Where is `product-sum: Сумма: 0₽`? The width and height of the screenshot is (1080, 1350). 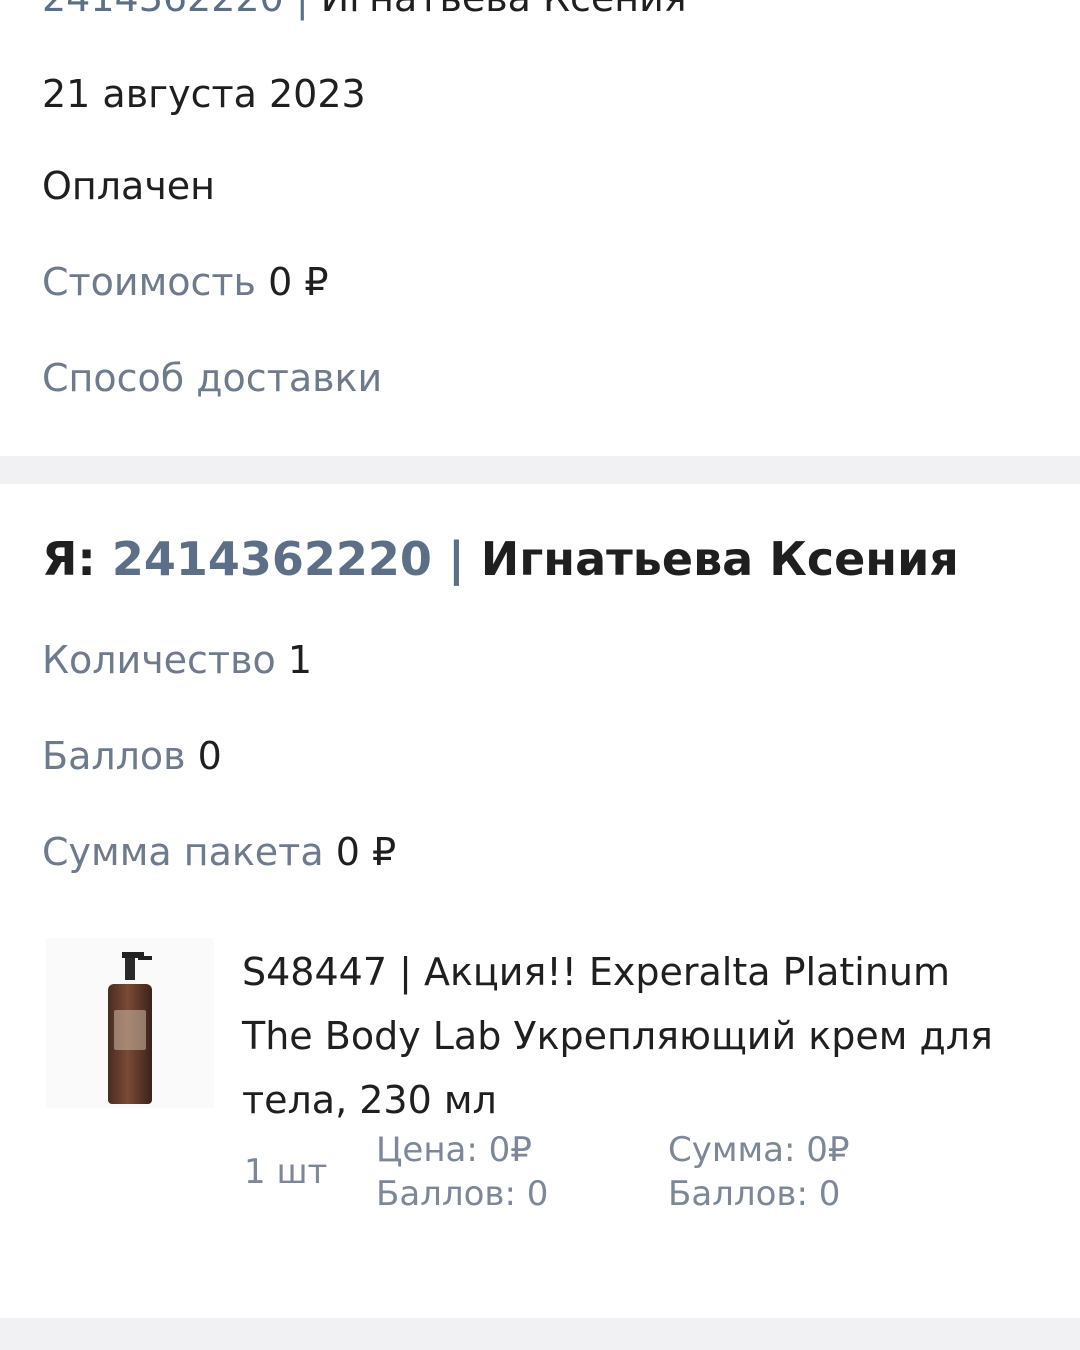 product-sum: Сумма: 0₽ is located at coordinates (759, 1150).